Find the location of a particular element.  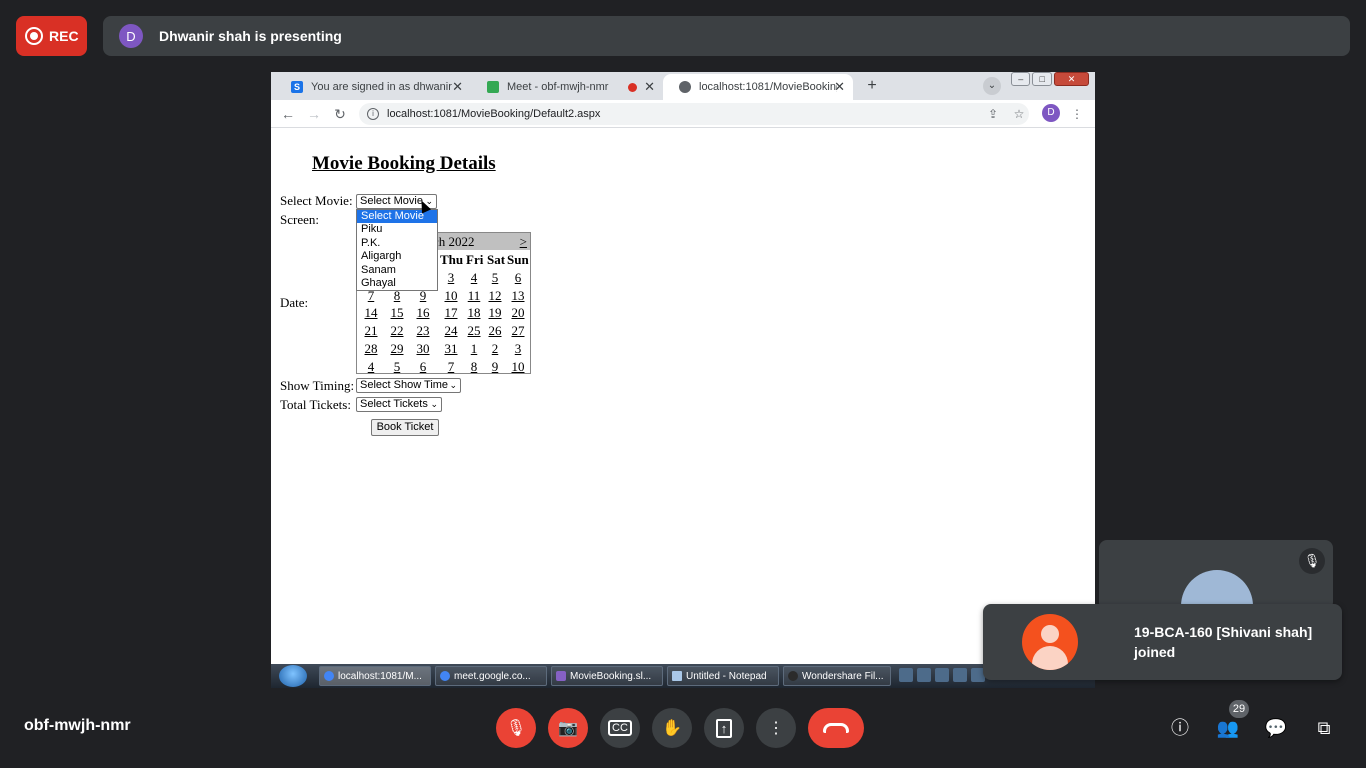

profile-avatar: D is located at coordinates (1051, 113).